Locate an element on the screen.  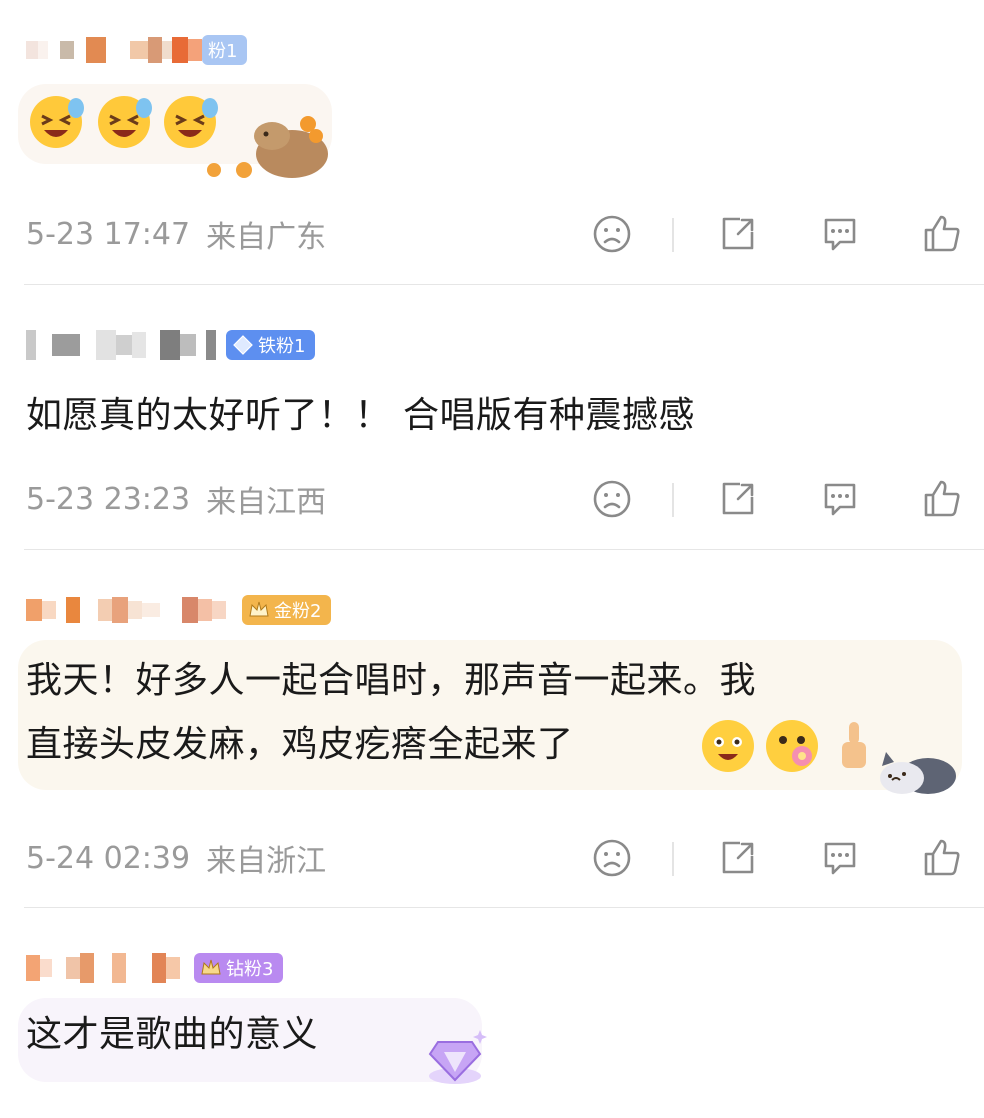
location: 来自广东 is located at coordinates (266, 237).